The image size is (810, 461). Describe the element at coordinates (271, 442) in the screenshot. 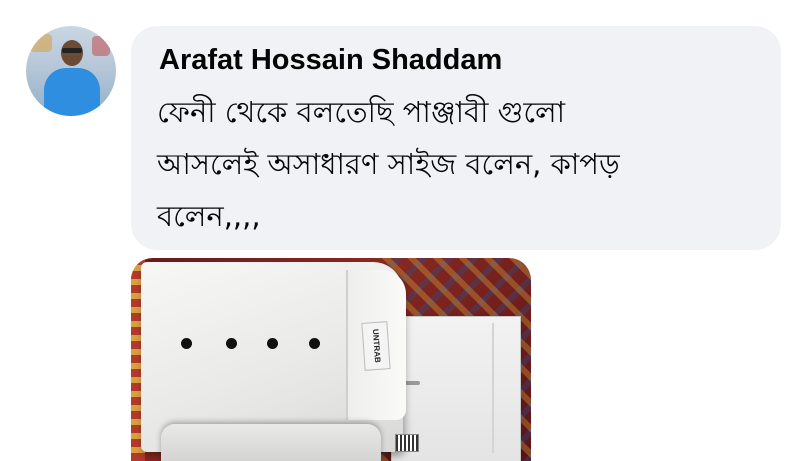

I see `second-panjabi` at that location.